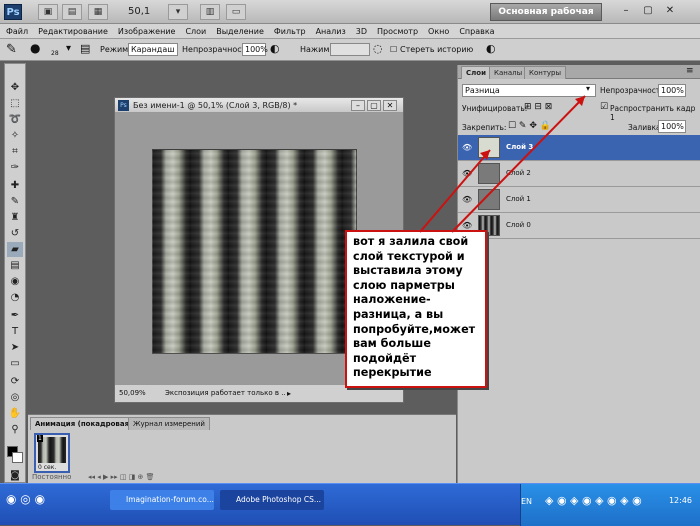  I want to click on annotation-arrows, so click(502, 164).